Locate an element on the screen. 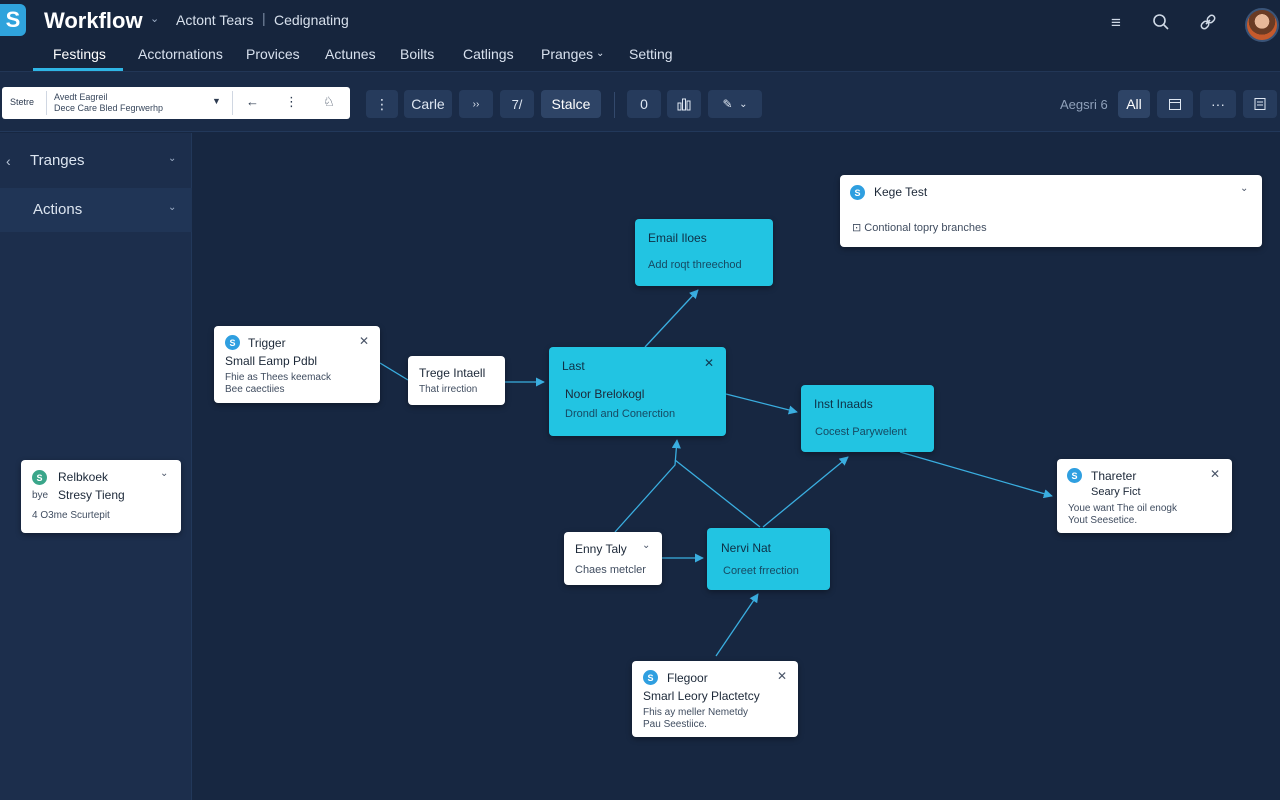 The width and height of the screenshot is (1280, 800). document-icon is located at coordinates (1260, 104).